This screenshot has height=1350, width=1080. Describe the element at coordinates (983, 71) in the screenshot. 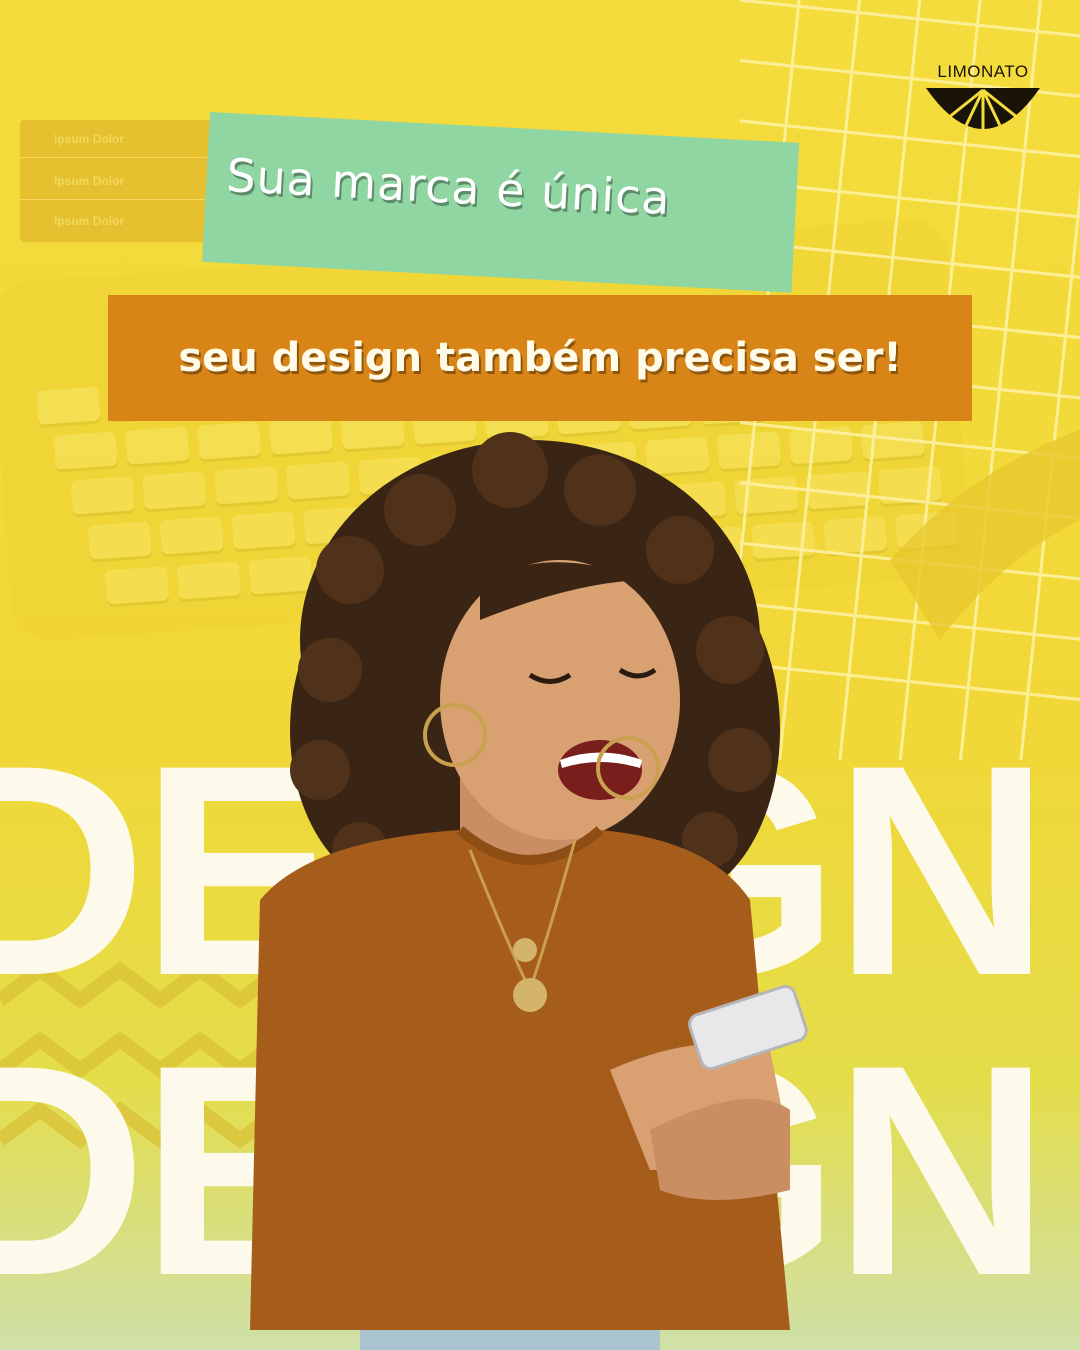

I see `brand-name: LIMONATO` at that location.